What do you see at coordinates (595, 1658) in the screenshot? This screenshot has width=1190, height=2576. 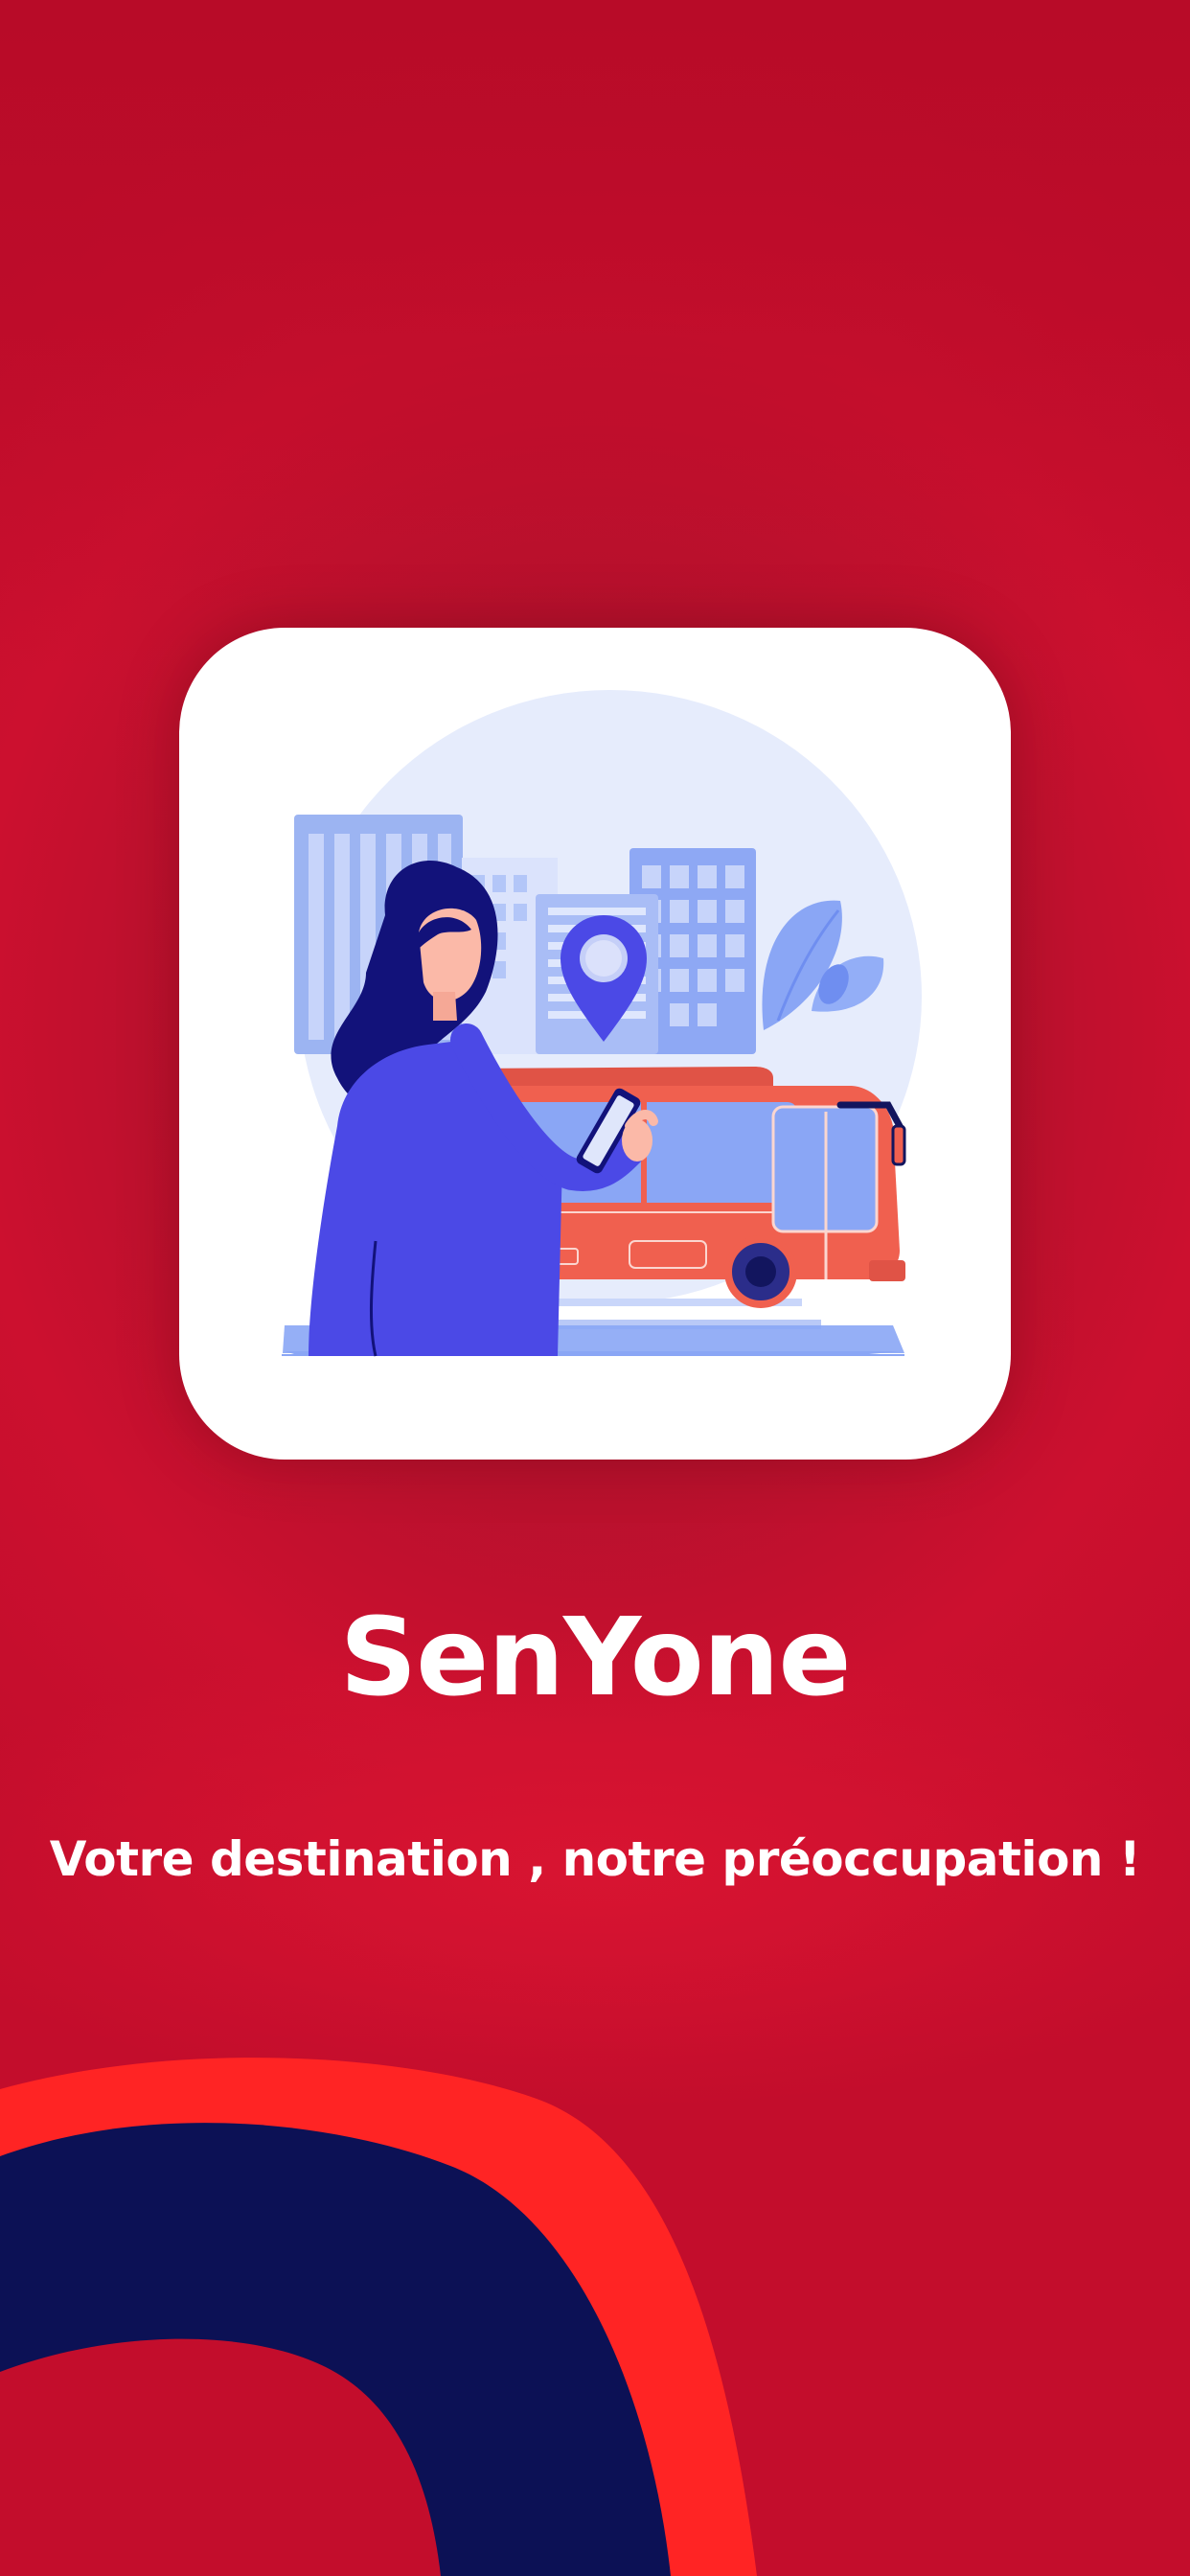 I see `app-name: SenYone` at bounding box center [595, 1658].